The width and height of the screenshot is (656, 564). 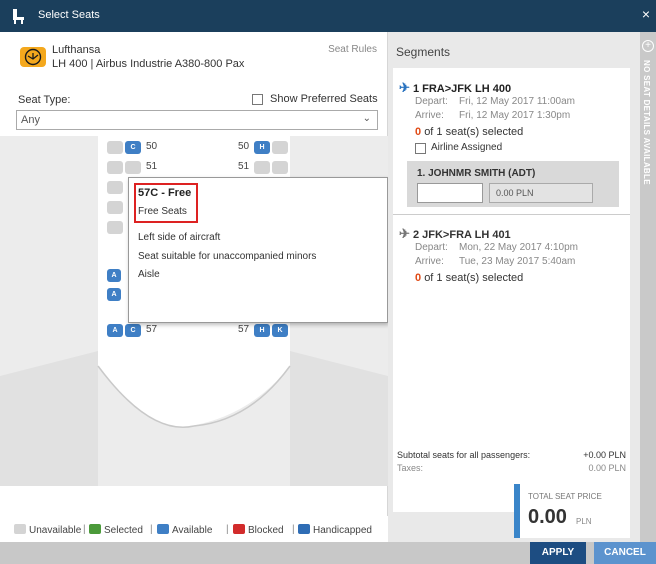 What do you see at coordinates (511, 214) in the screenshot?
I see `segment-divider` at bounding box center [511, 214].